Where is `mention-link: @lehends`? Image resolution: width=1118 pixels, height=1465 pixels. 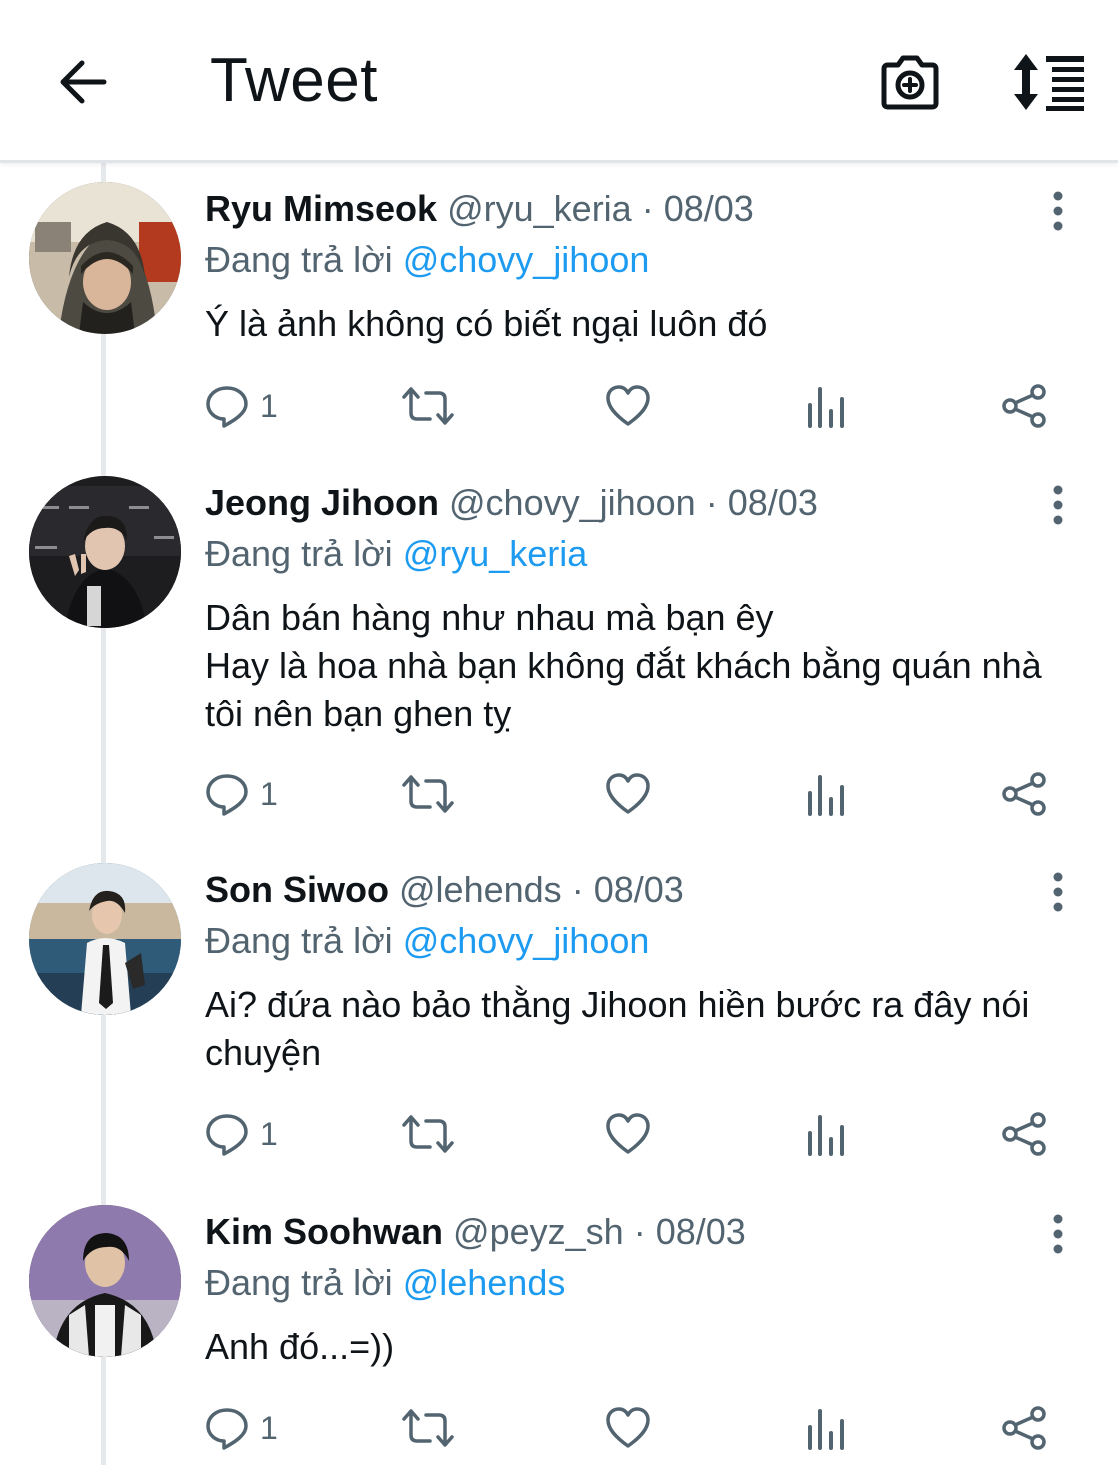
mention-link: @lehends is located at coordinates (484, 1282).